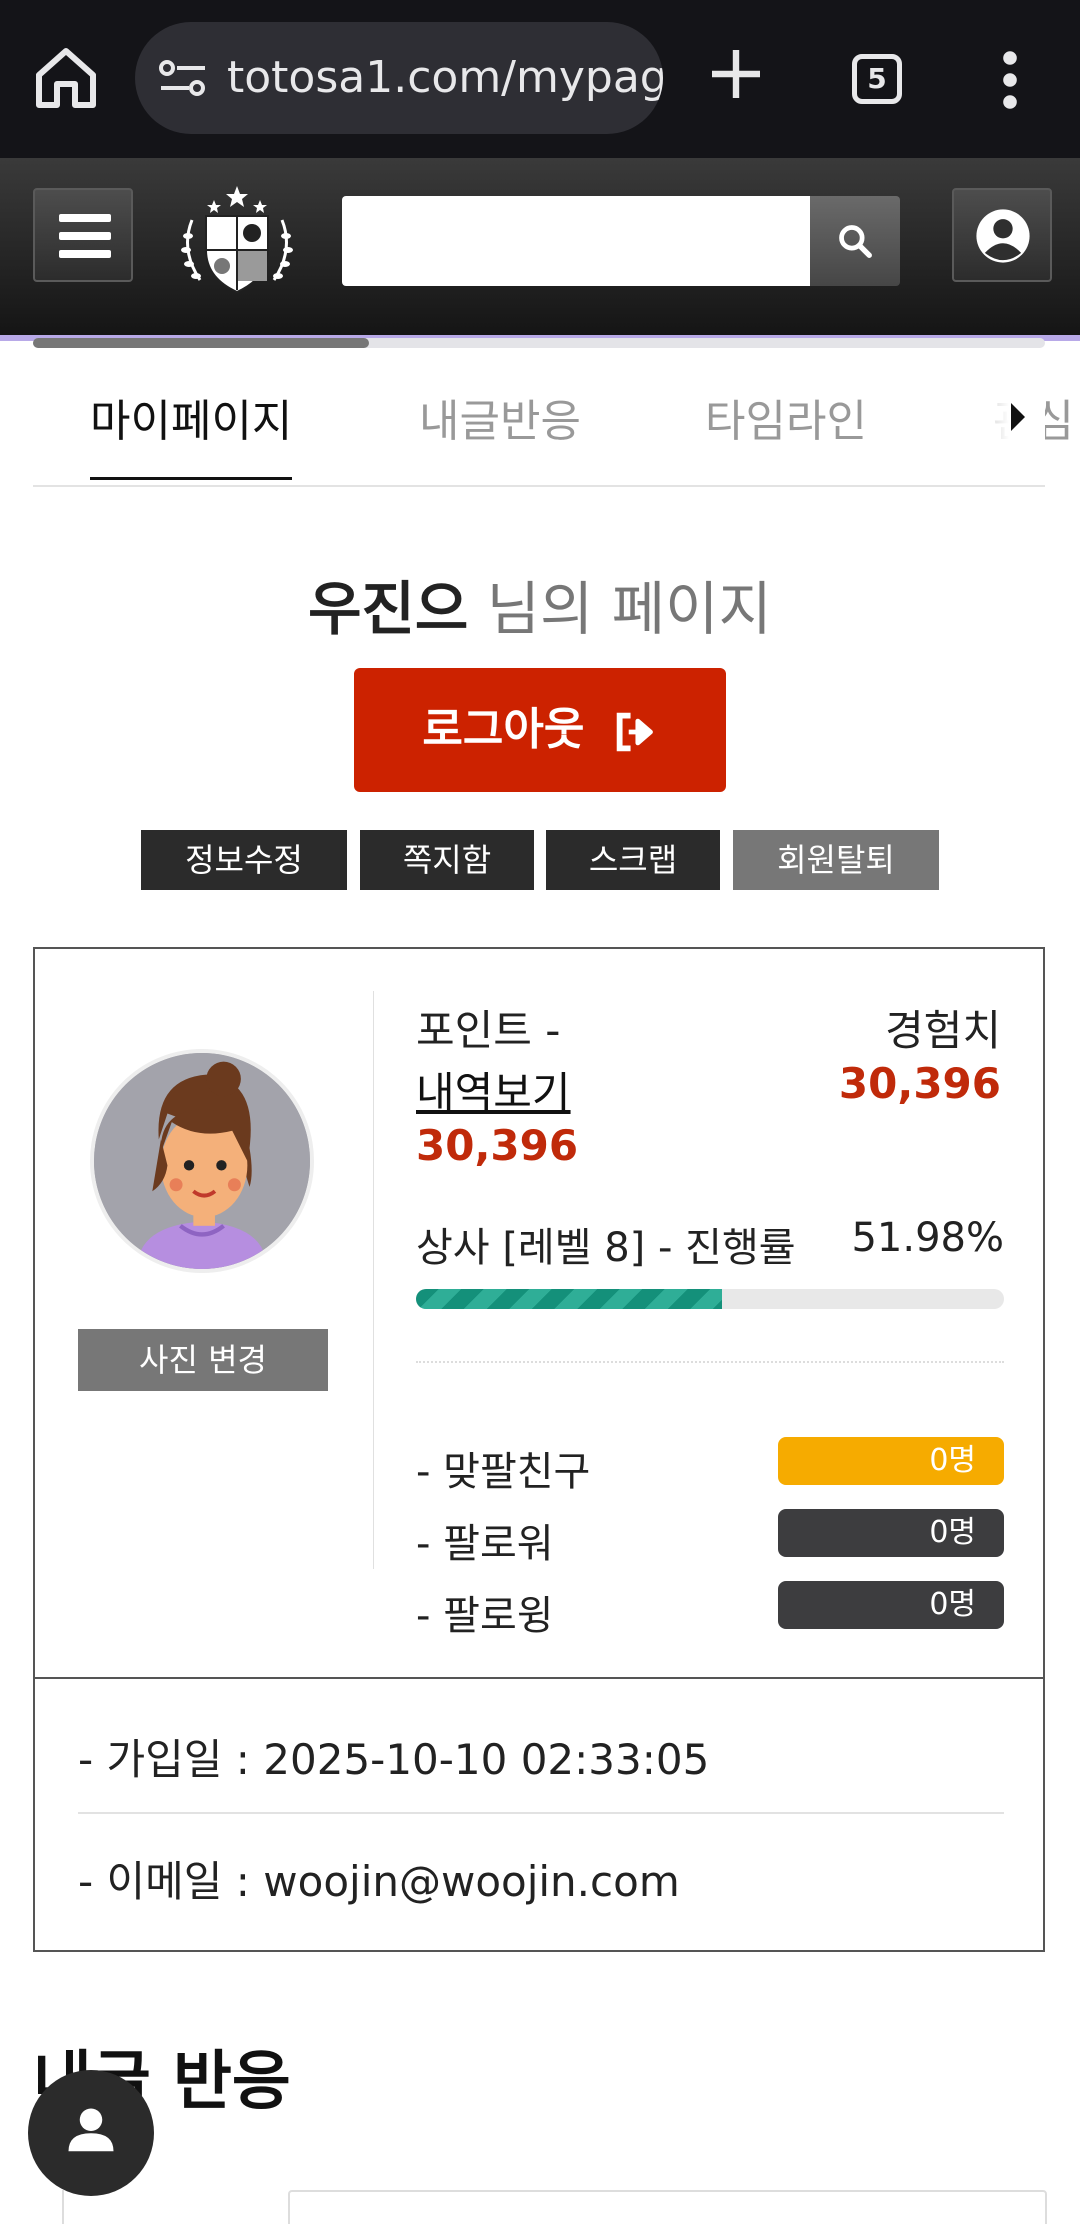  Describe the element at coordinates (83, 235) in the screenshot. I see `menu-button` at that location.